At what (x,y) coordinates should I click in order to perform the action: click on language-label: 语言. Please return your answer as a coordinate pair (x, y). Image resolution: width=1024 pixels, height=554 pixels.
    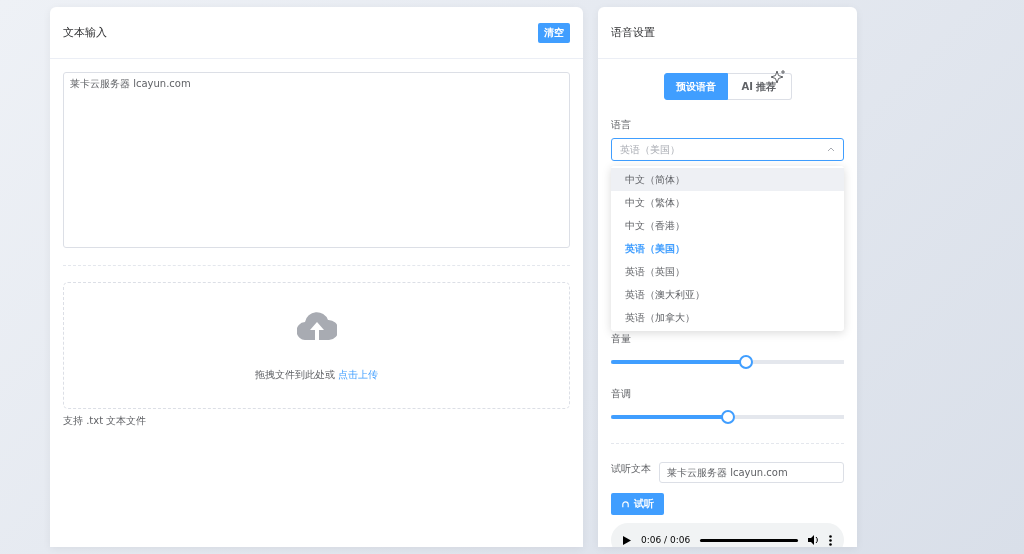
    Looking at the image, I should click on (621, 125).